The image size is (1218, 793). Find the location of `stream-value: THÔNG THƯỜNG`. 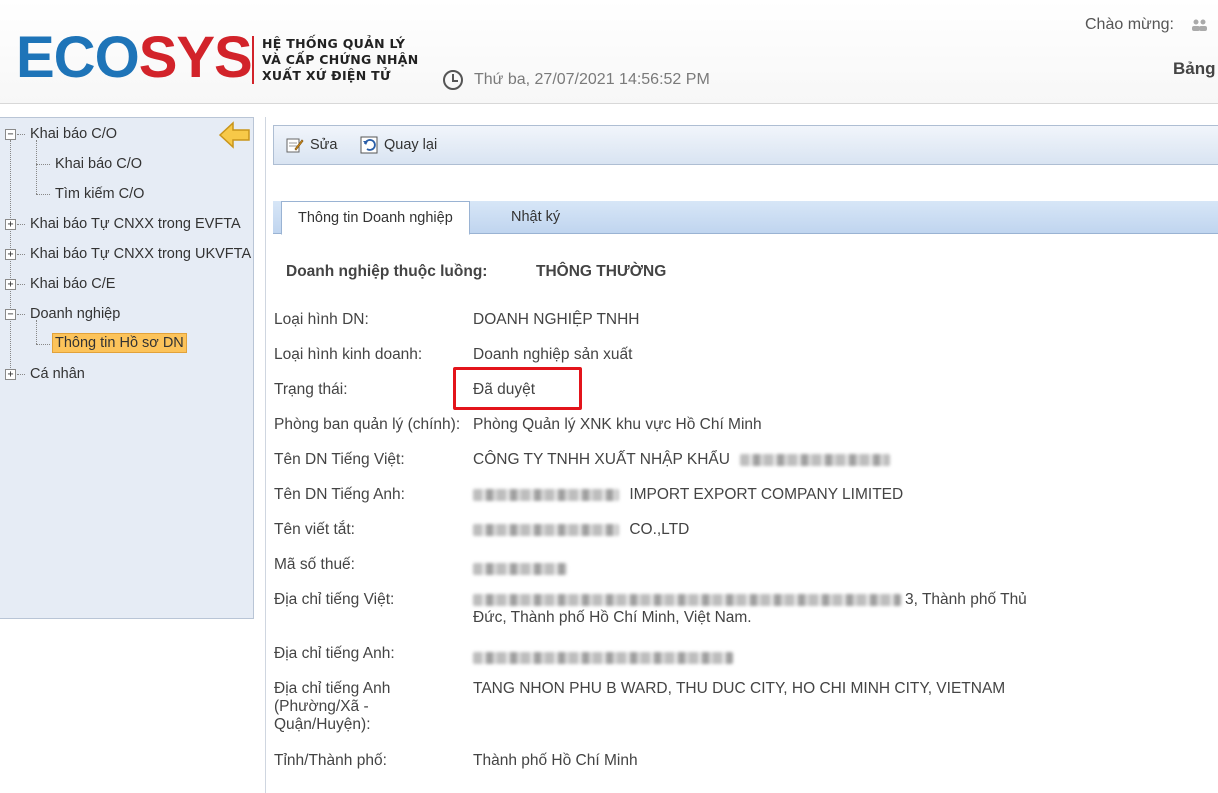

stream-value: THÔNG THƯỜNG is located at coordinates (601, 271).